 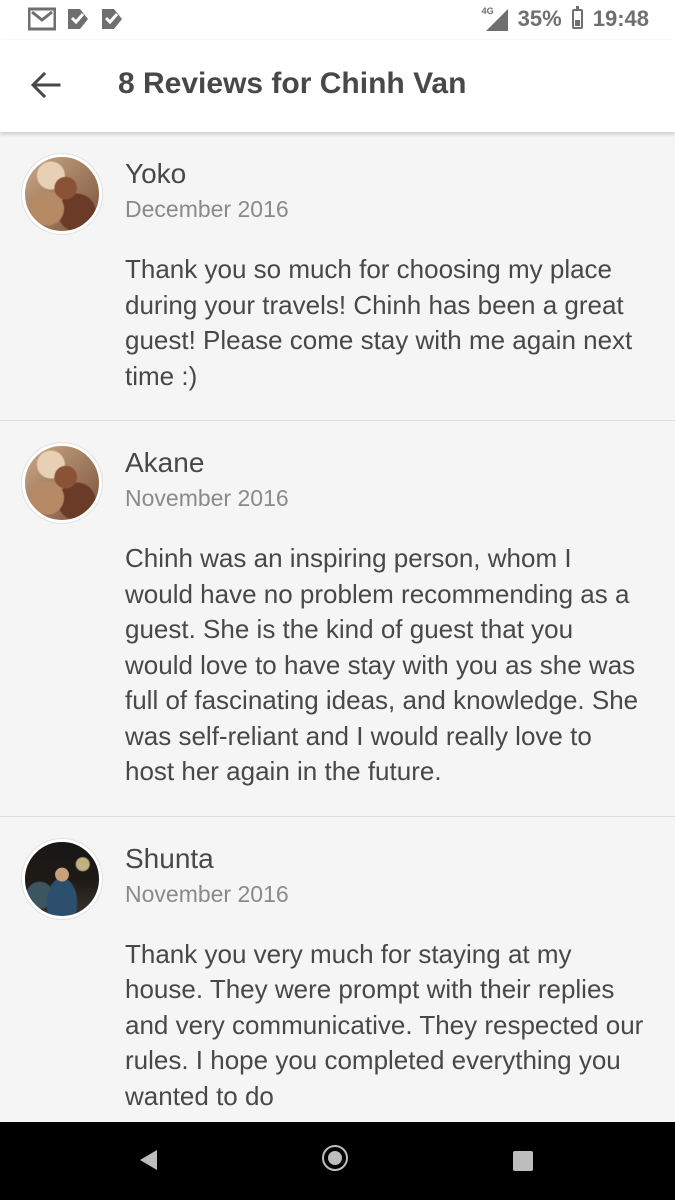 What do you see at coordinates (335, 1158) in the screenshot?
I see `nav-home-icon` at bounding box center [335, 1158].